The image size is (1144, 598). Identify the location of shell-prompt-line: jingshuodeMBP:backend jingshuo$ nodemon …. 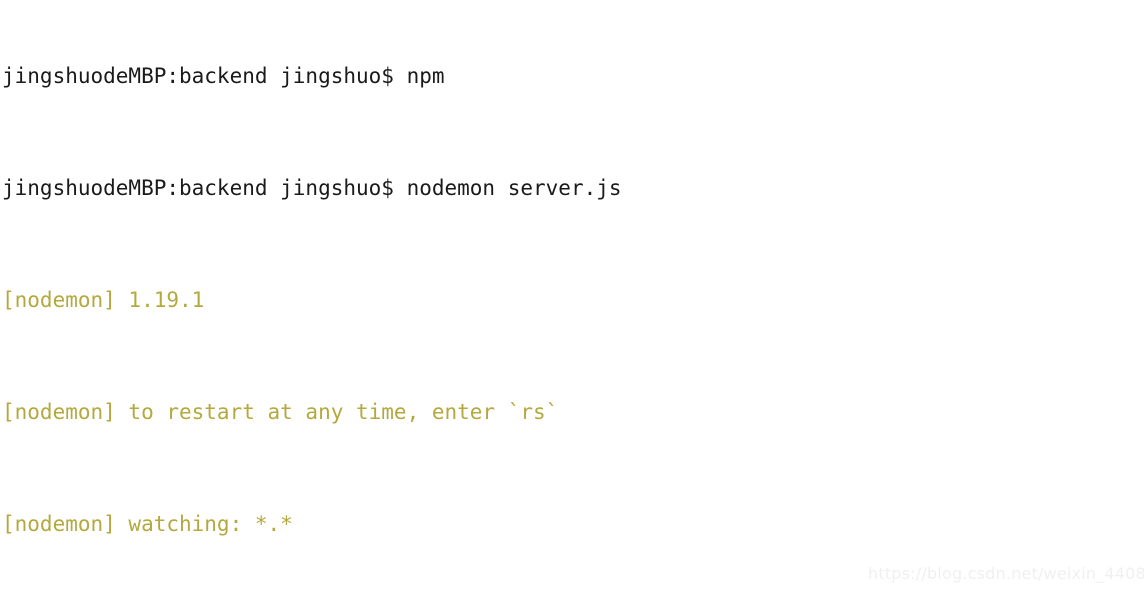
(312, 188).